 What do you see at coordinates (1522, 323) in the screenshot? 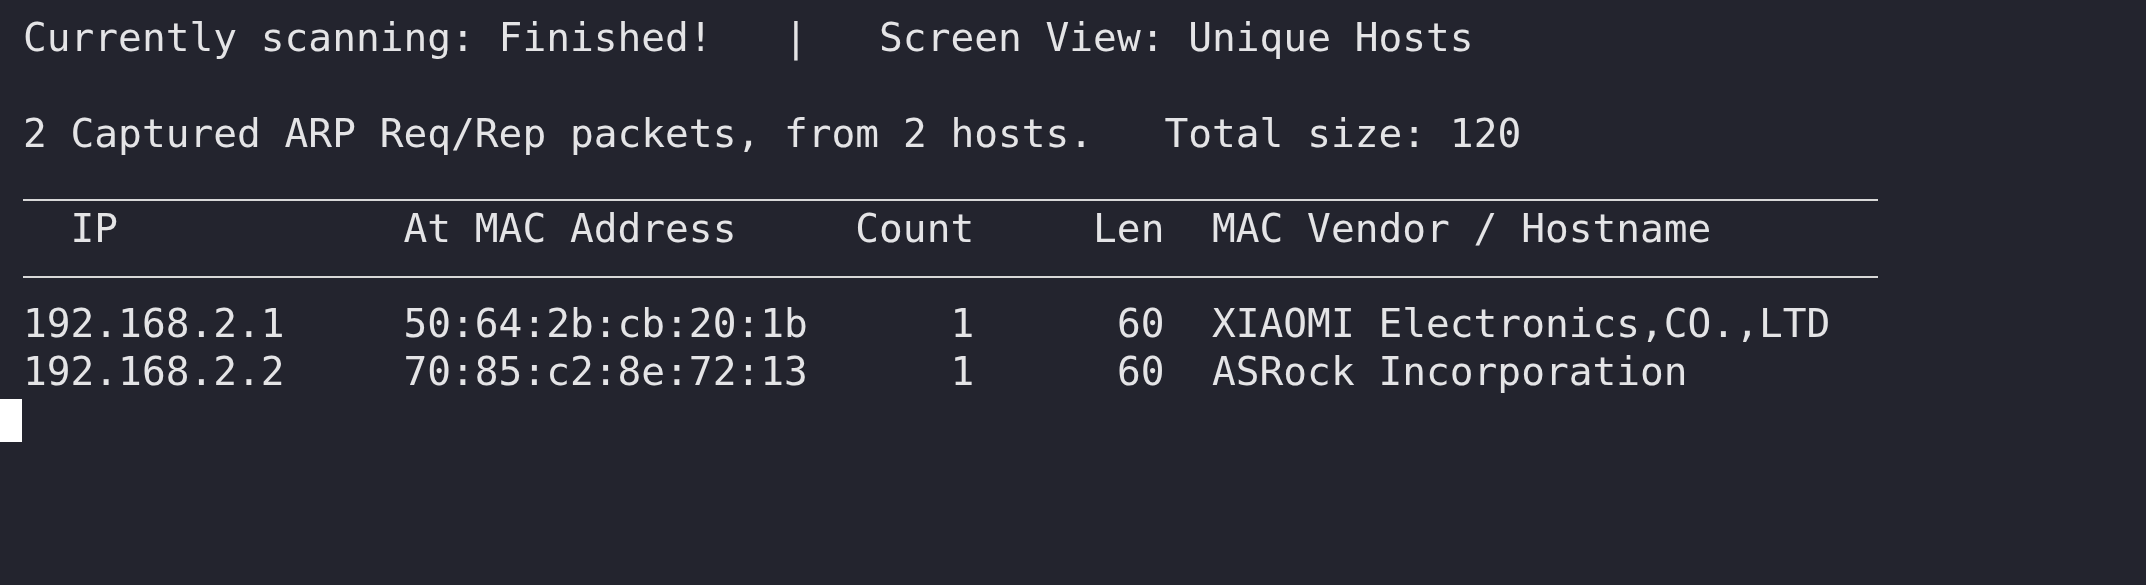
I see `vendor-cell-text: XIAOMI Electronics,CO.,LTD` at bounding box center [1522, 323].